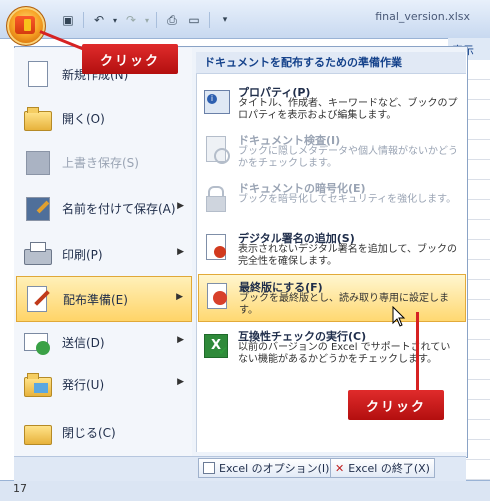 The height and width of the screenshot is (501, 490). I want to click on menu-item-close: 閉じる(C), so click(104, 432).